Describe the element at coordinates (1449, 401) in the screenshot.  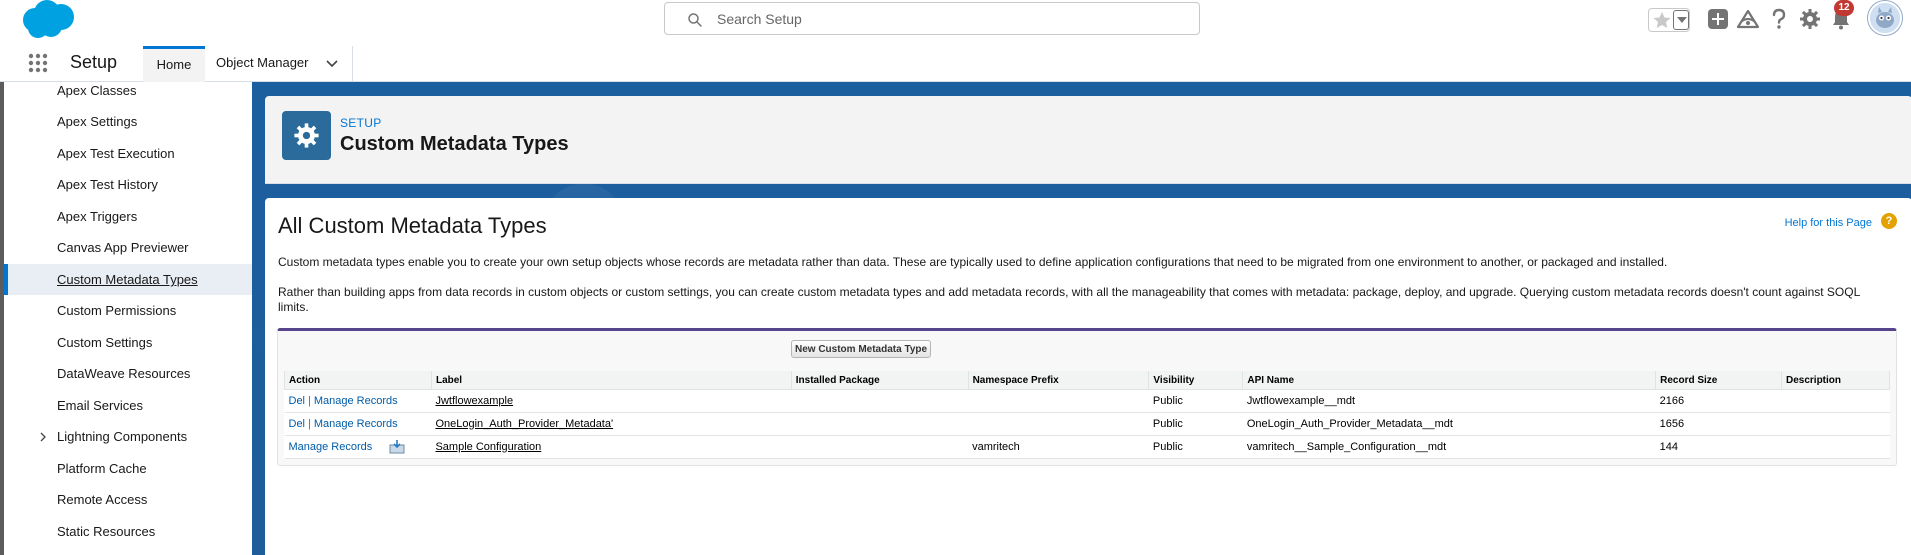
I see `api-name-cell: Jwtflowexample__mdt` at that location.